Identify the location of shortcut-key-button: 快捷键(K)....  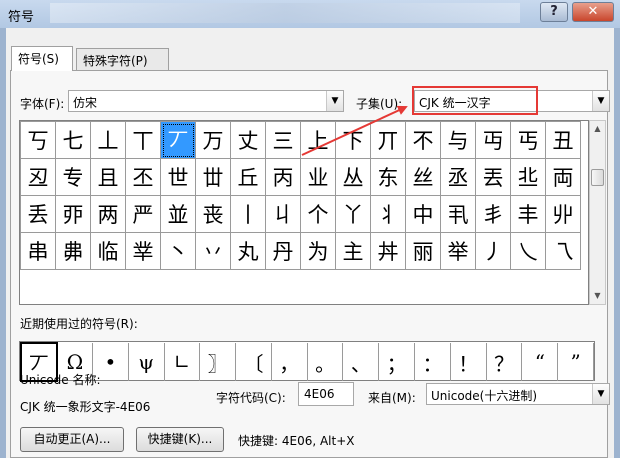
(180, 439).